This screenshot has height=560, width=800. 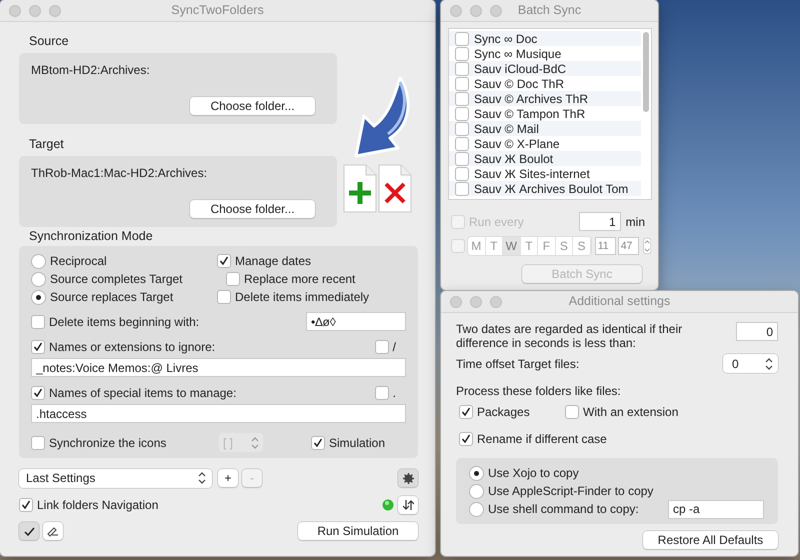 What do you see at coordinates (539, 391) in the screenshot?
I see `section-label: Process these folders like files:` at bounding box center [539, 391].